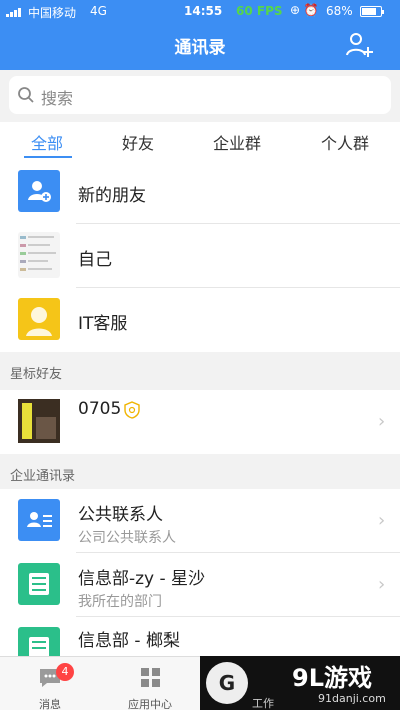  I want to click on battery-percent: 68%, so click(339, 11).